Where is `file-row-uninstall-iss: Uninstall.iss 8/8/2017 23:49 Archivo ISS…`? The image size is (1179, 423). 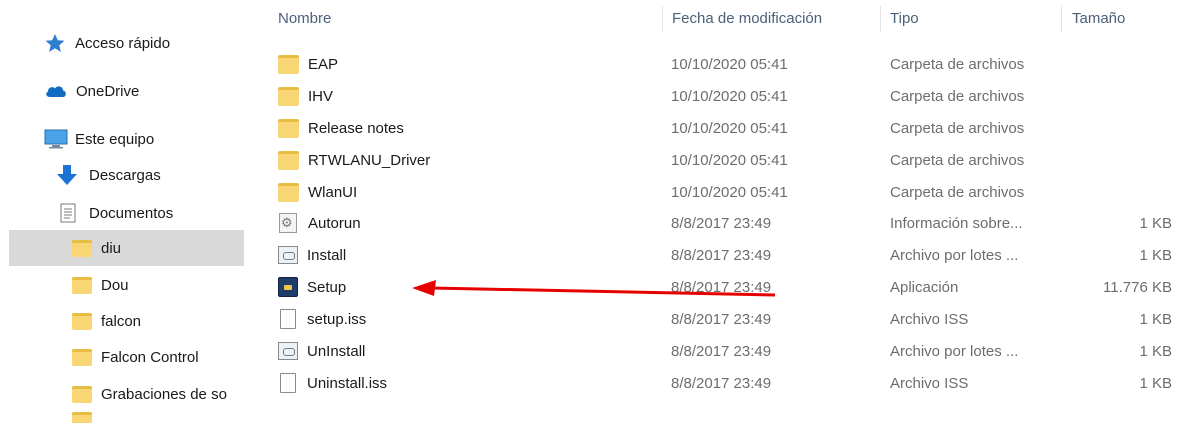
file-row-uninstall-iss: Uninstall.iss 8/8/2017 23:49 Archivo ISS… is located at coordinates (589, 383).